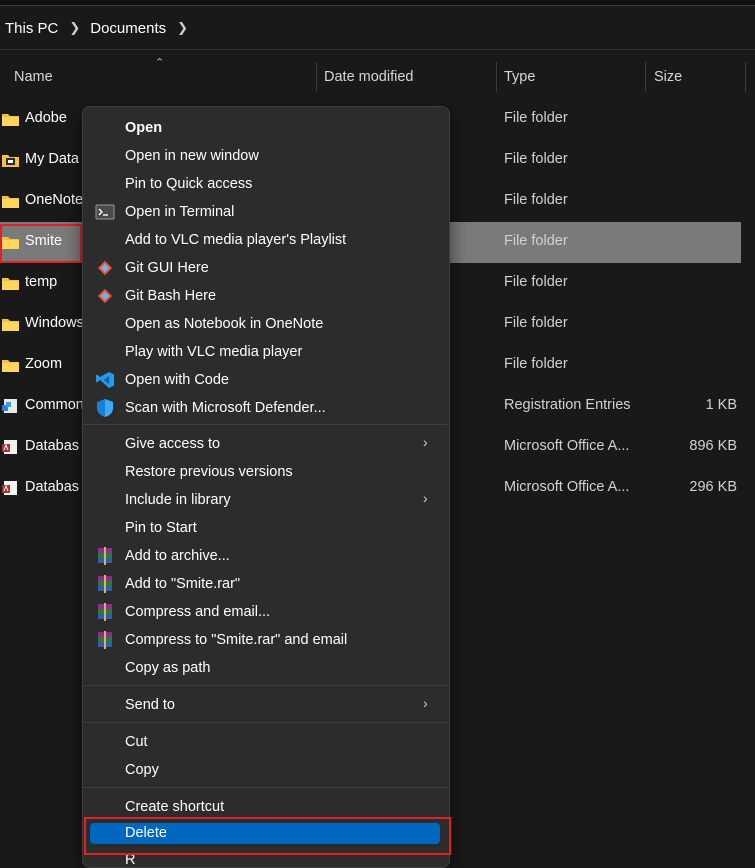  What do you see at coordinates (182, 584) in the screenshot?
I see `menu-item-add-smite-rar: Add to "Smite.rar"` at bounding box center [182, 584].